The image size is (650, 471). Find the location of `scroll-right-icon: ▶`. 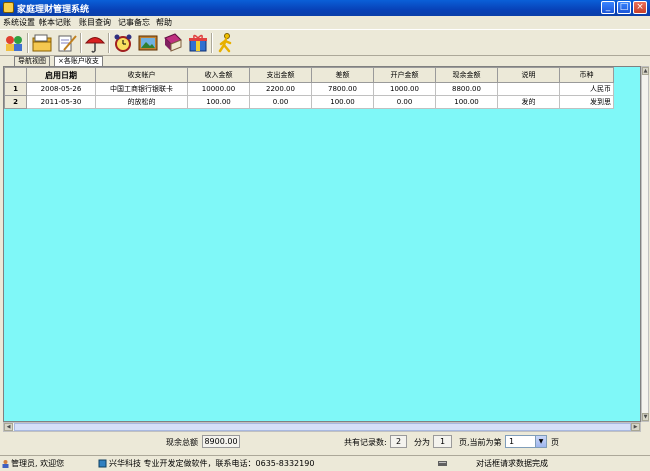

scroll-right-icon: ▶ is located at coordinates (635, 427).